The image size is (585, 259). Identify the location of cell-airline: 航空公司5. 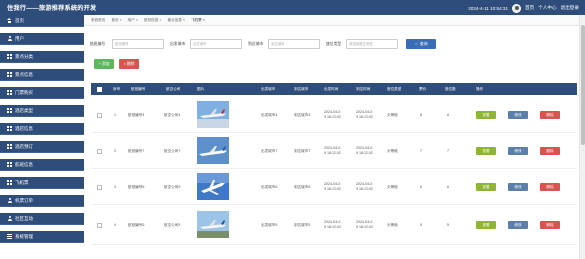
(172, 225).